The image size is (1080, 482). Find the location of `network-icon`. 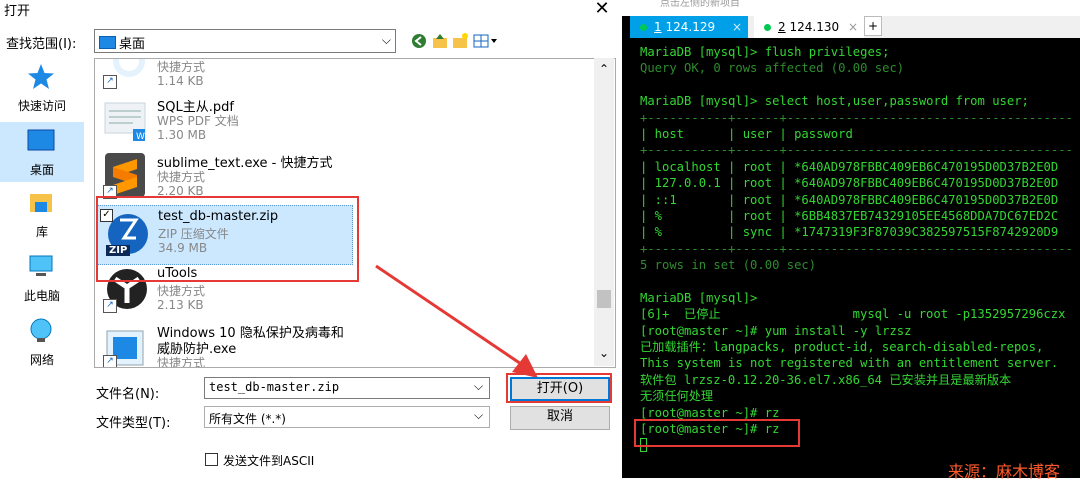

network-icon is located at coordinates (41, 330).